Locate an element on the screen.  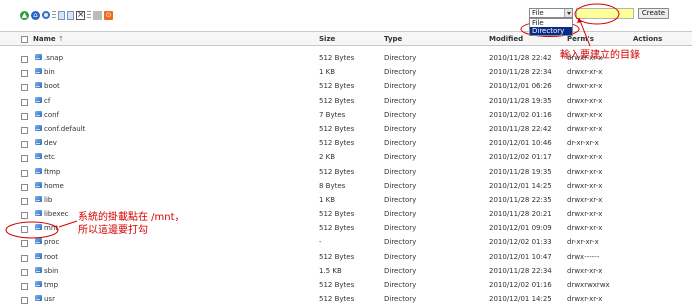
row-name: home is located at coordinates (54, 186).